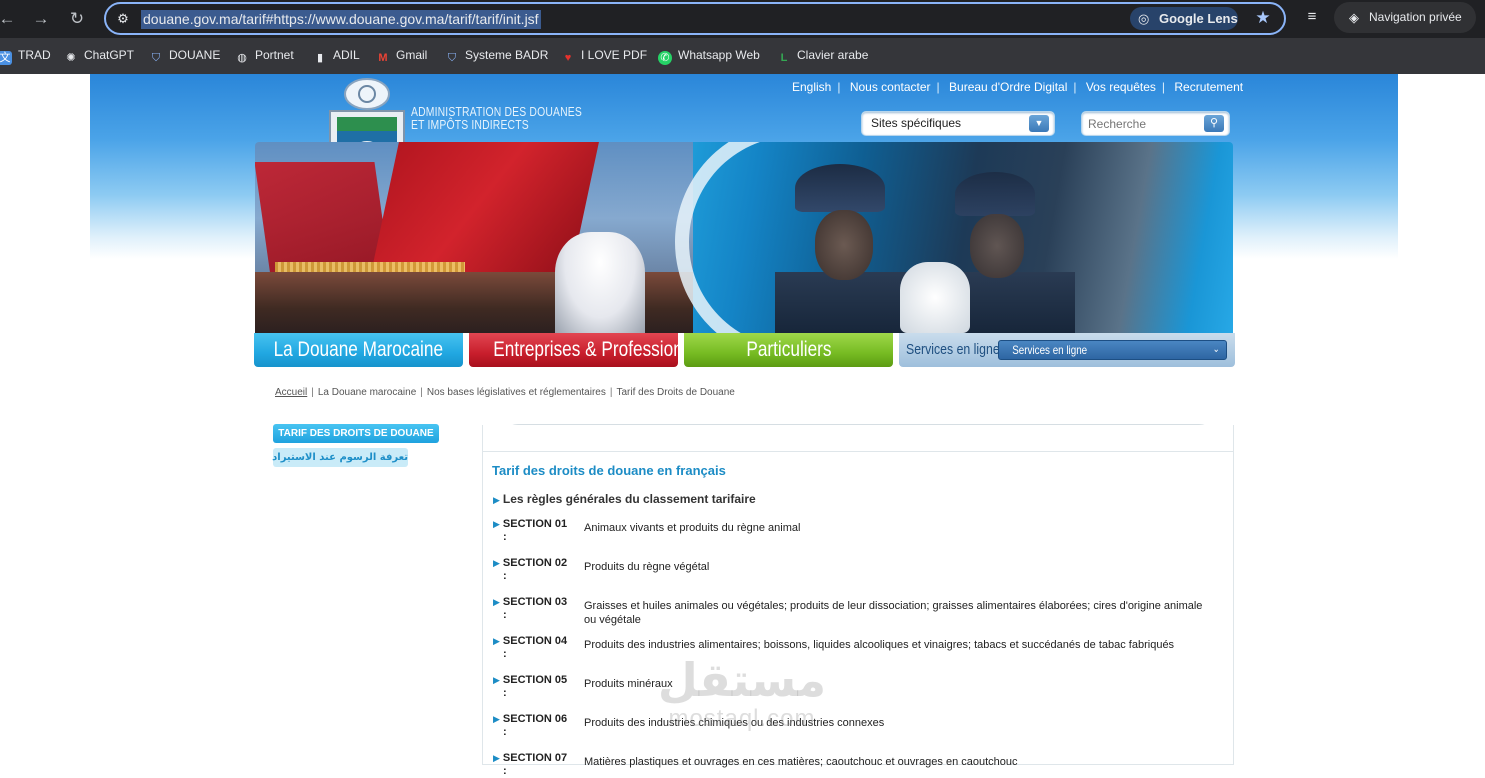 This screenshot has height=778, width=1485. Describe the element at coordinates (336, 55) in the screenshot. I see `bookmark-adil: ▮ ADIL` at that location.